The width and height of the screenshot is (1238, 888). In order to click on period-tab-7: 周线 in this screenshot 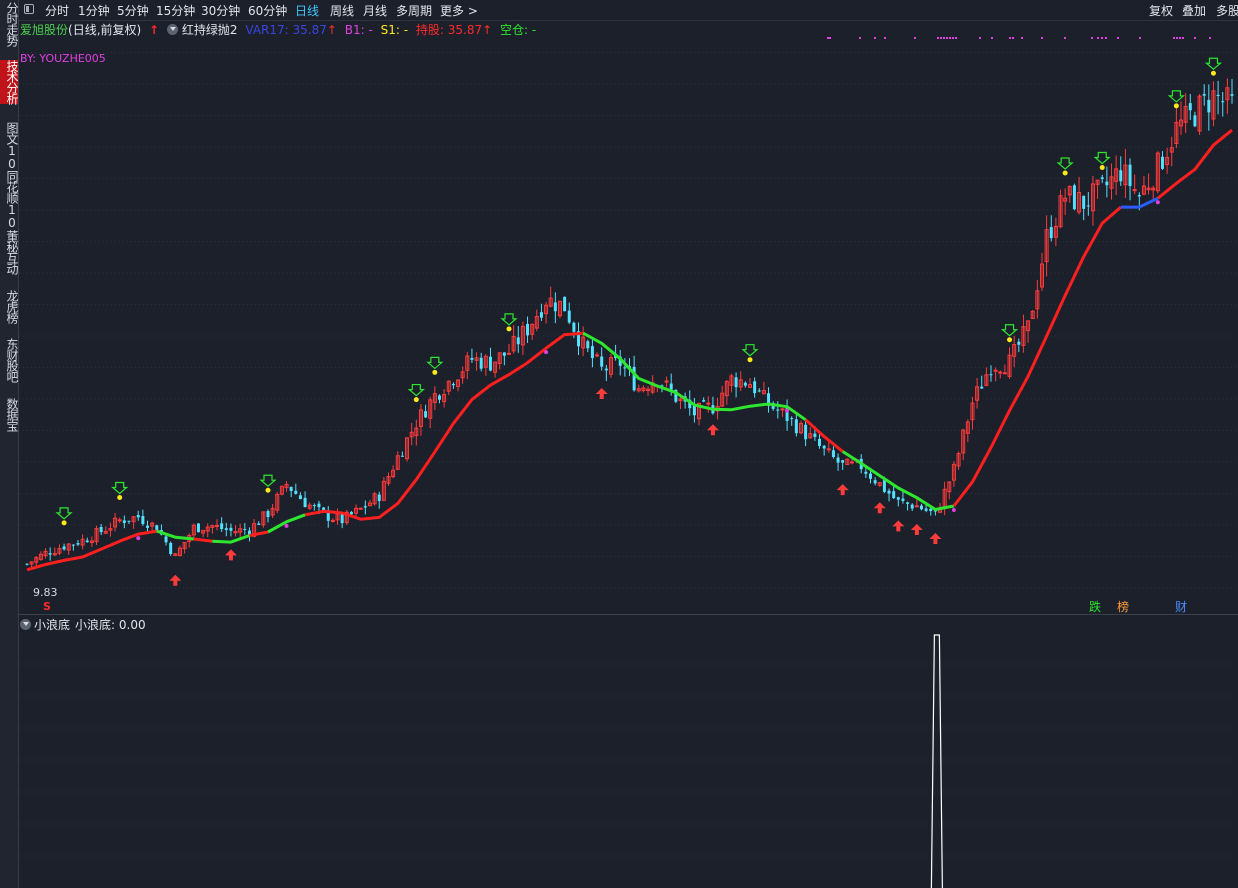, I will do `click(342, 10)`.